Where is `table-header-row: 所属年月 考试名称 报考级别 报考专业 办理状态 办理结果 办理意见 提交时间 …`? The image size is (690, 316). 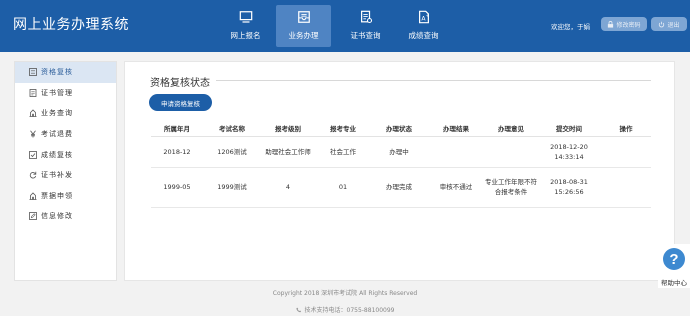
table-header-row: 所属年月 考试名称 报考级别 报考专业 办理状态 办理结果 办理意见 提交时间 … is located at coordinates (401, 128).